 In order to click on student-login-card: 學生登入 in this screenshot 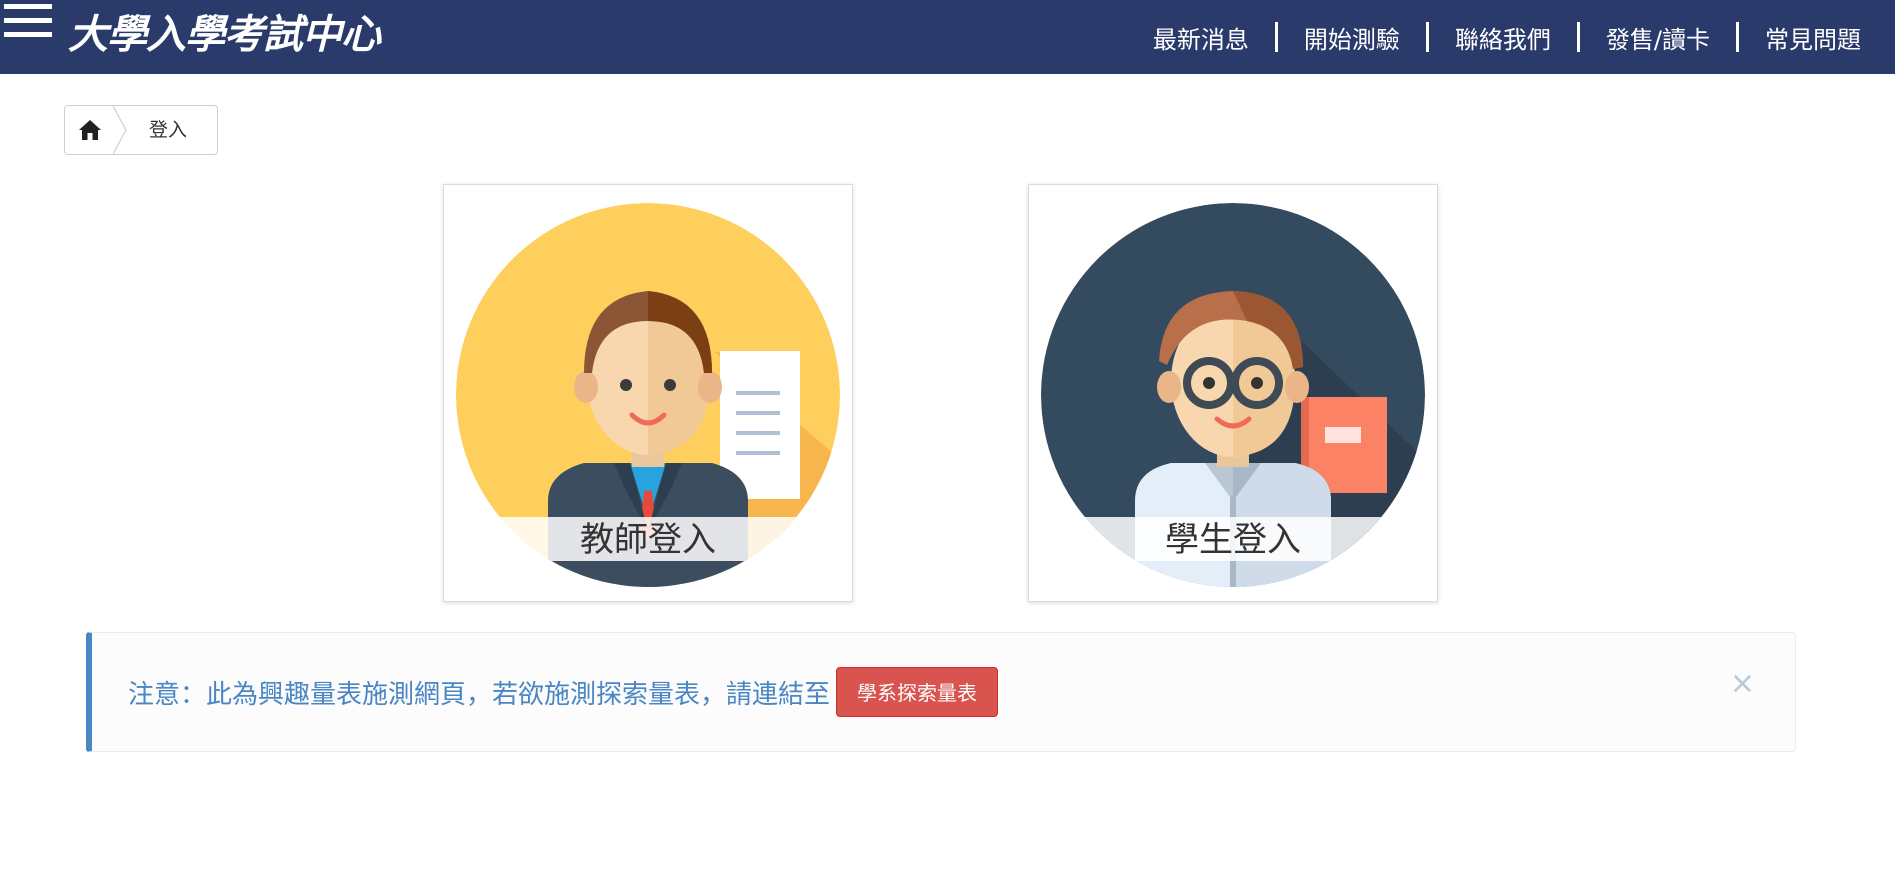, I will do `click(1233, 393)`.